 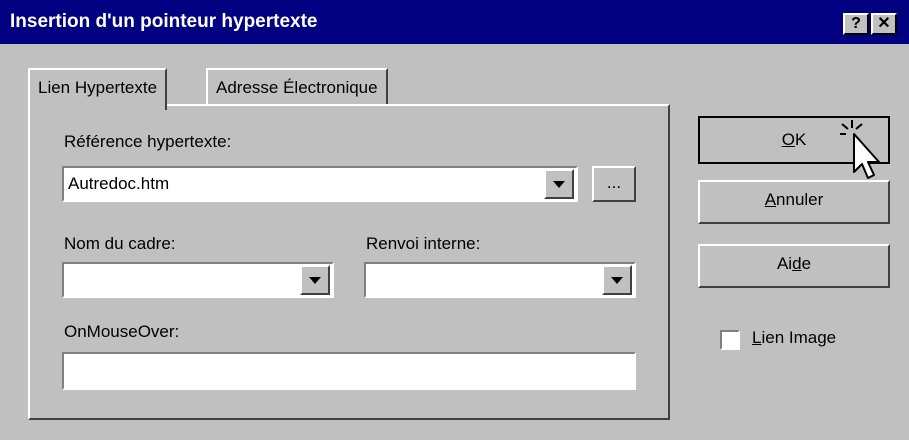 I want to click on mouse-cursor-icon, so click(x=860, y=149).